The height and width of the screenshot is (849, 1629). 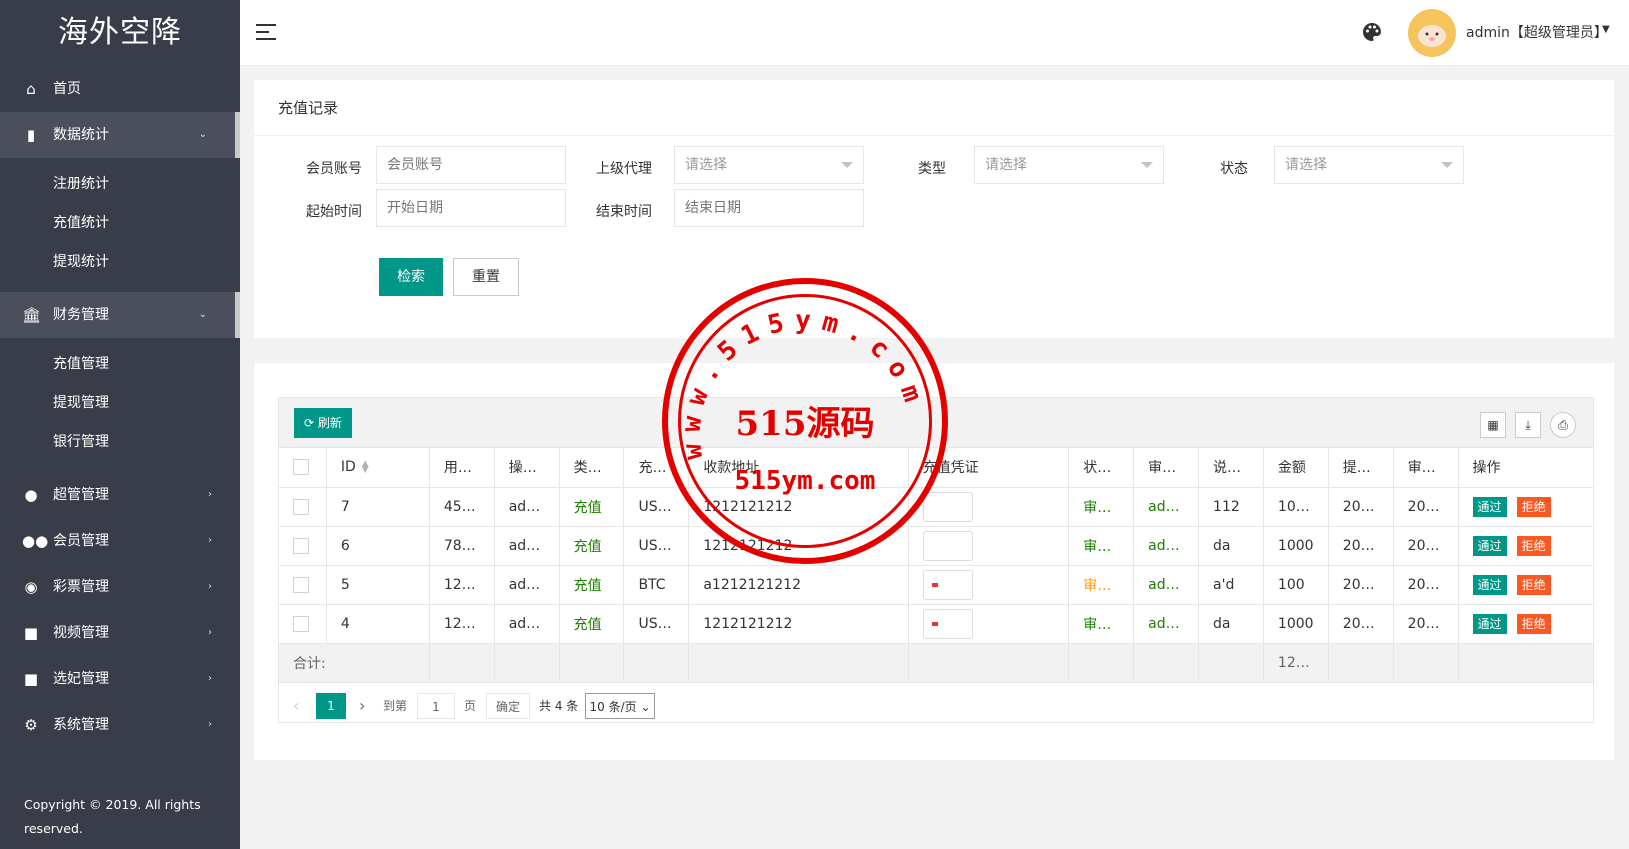 I want to click on sidebar-item-finance: 🏛 财务管理 ⌄, so click(x=120, y=315).